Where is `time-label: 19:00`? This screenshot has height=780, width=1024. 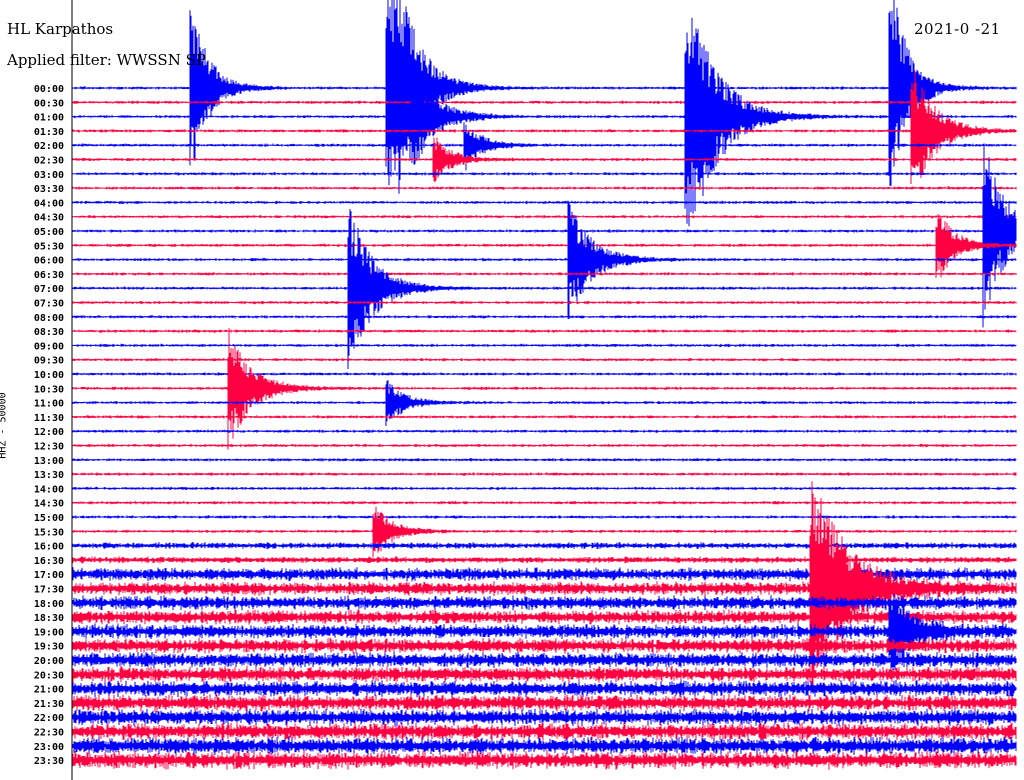 time-label: 19:00 is located at coordinates (49, 632).